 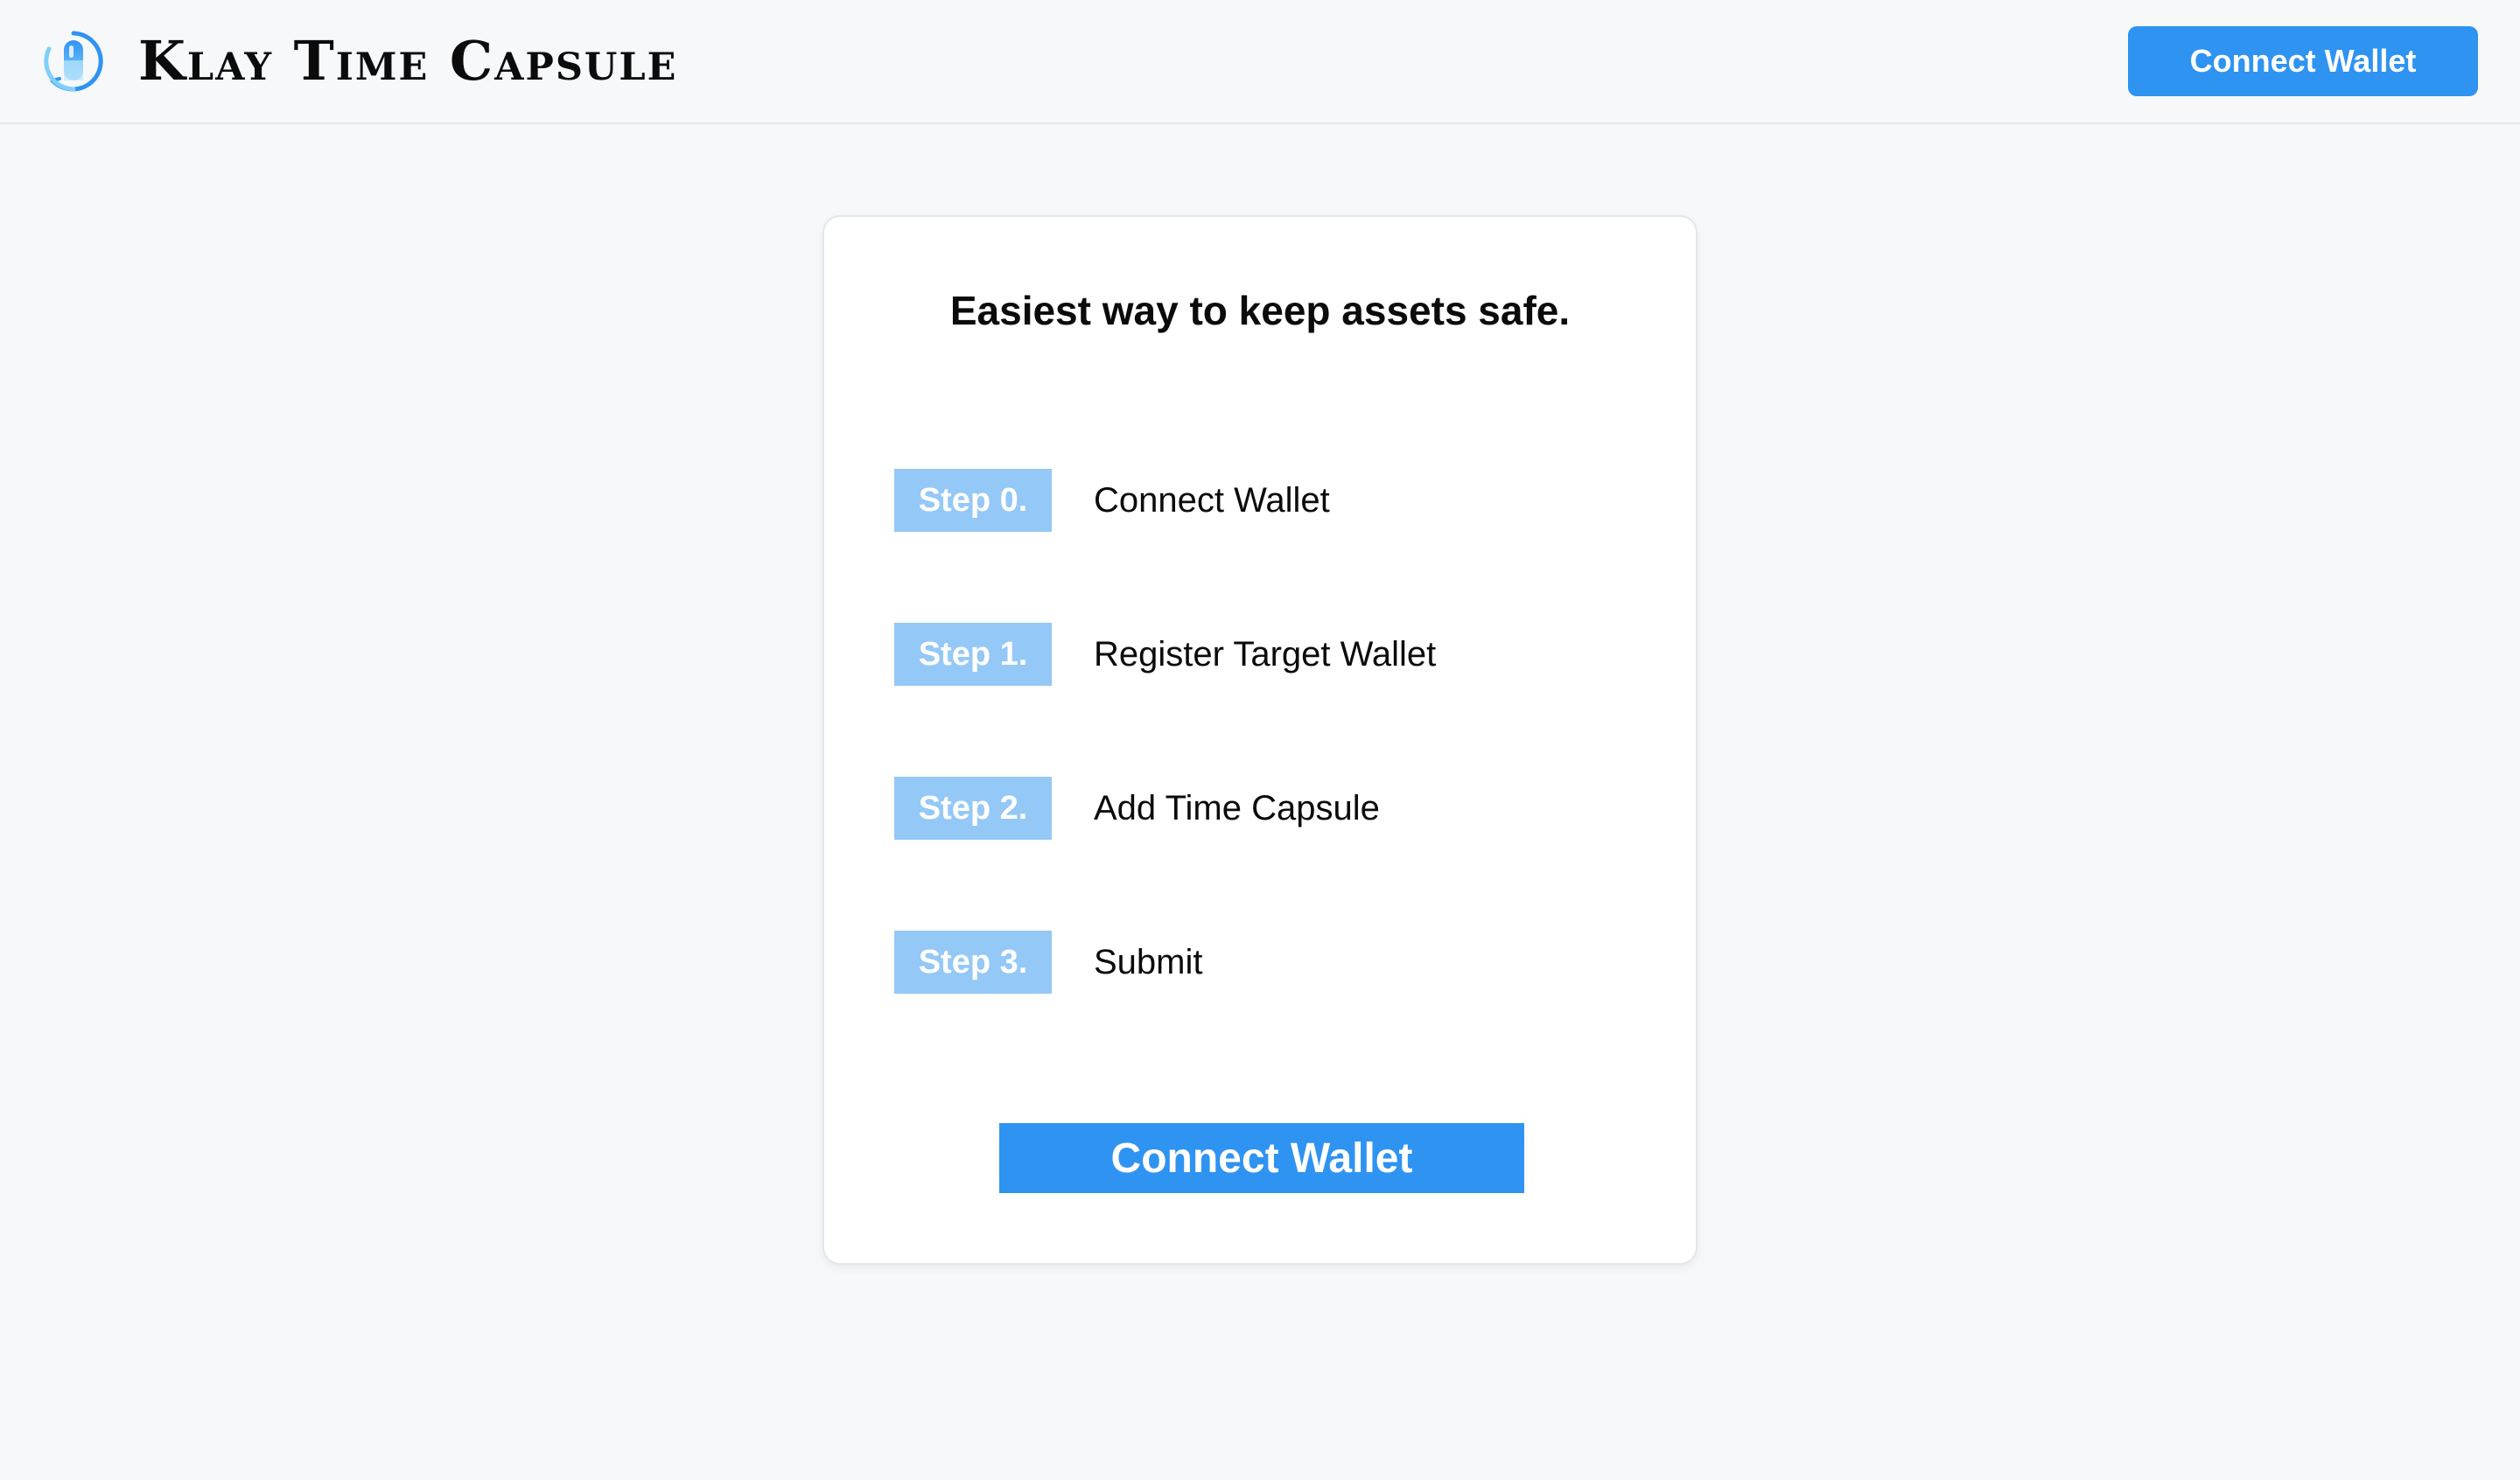 What do you see at coordinates (1260, 62) in the screenshot?
I see `top-navbar: Klay Time Capsule Connect Wallet` at bounding box center [1260, 62].